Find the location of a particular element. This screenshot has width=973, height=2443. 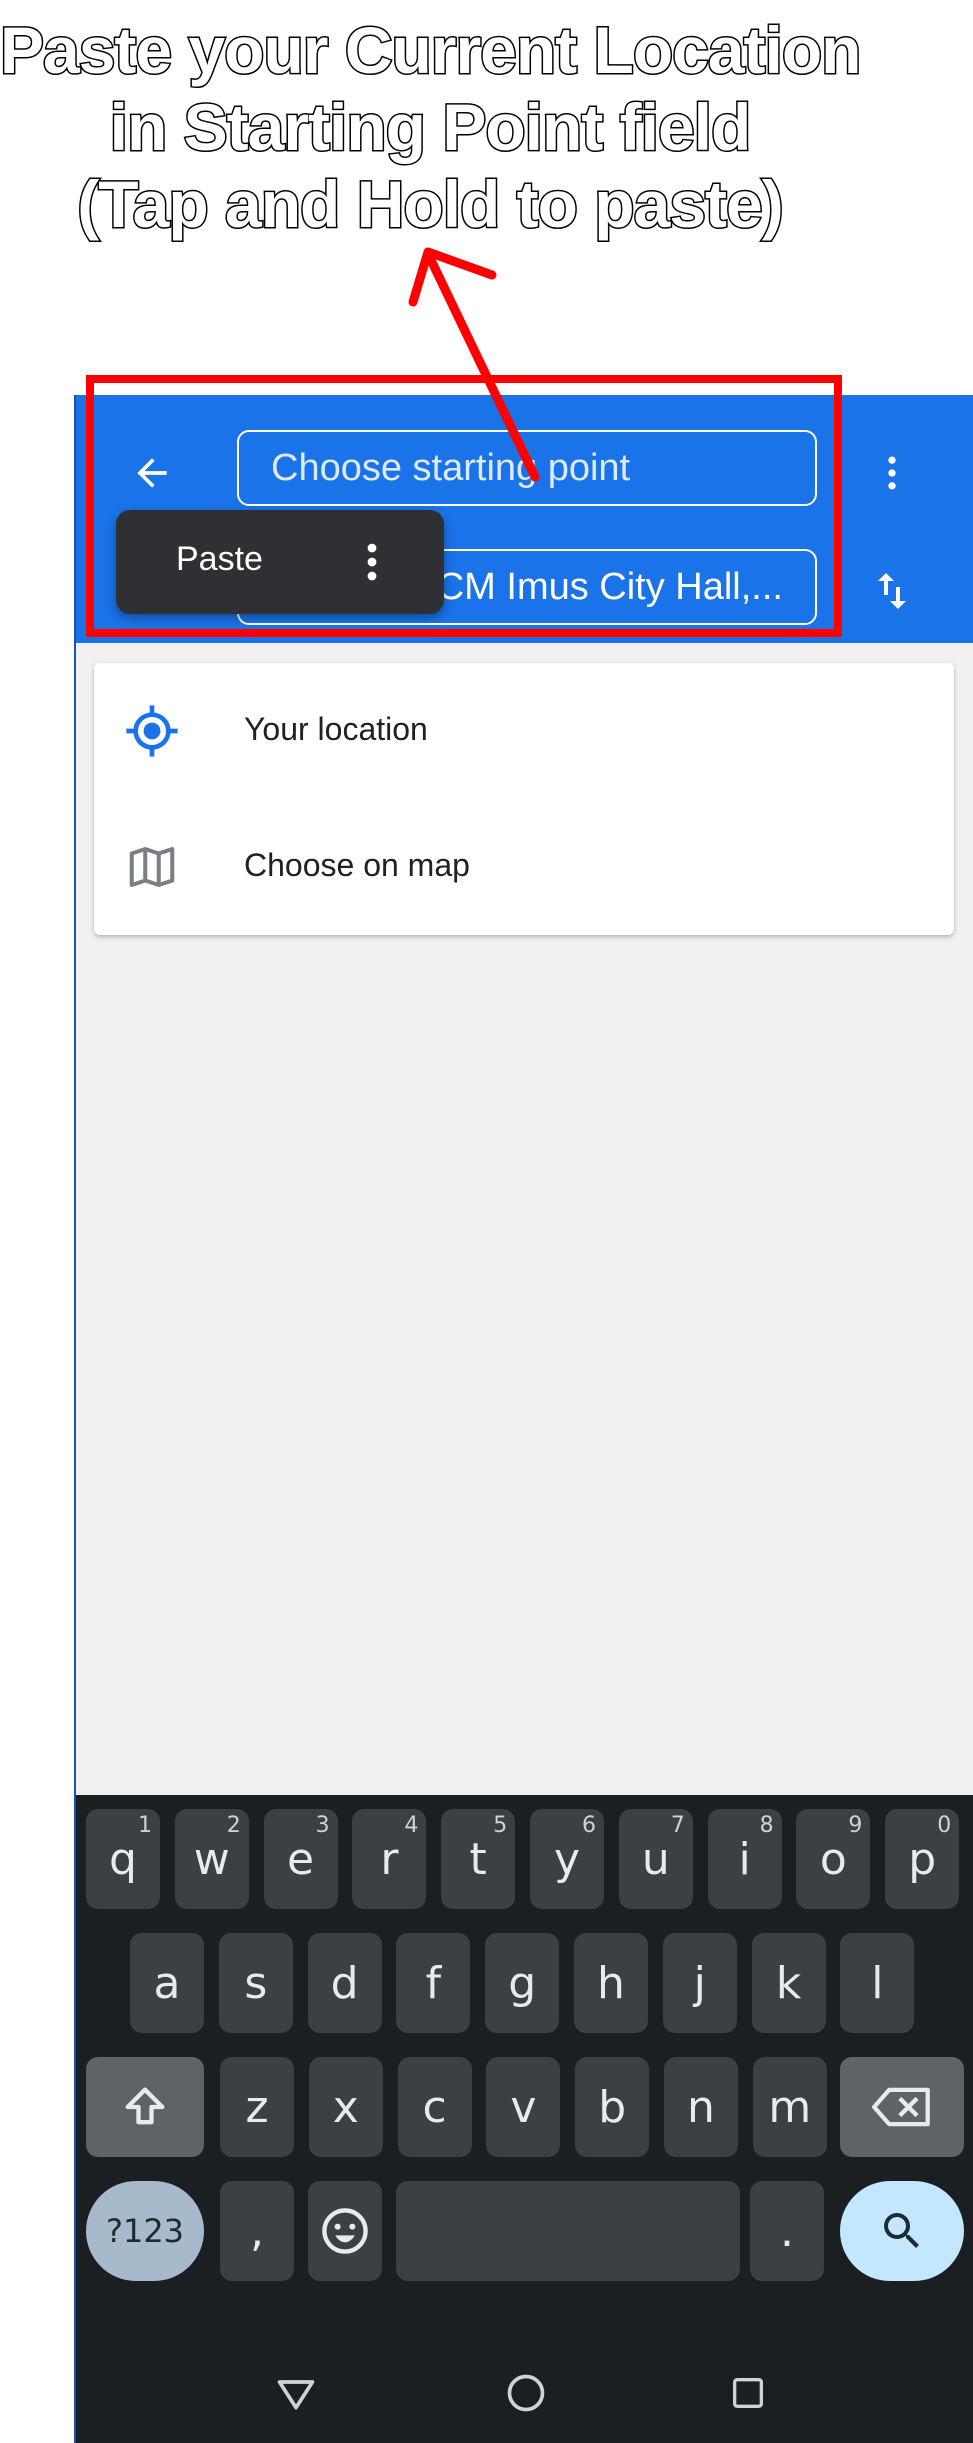

key-label: c is located at coordinates (434, 2107).